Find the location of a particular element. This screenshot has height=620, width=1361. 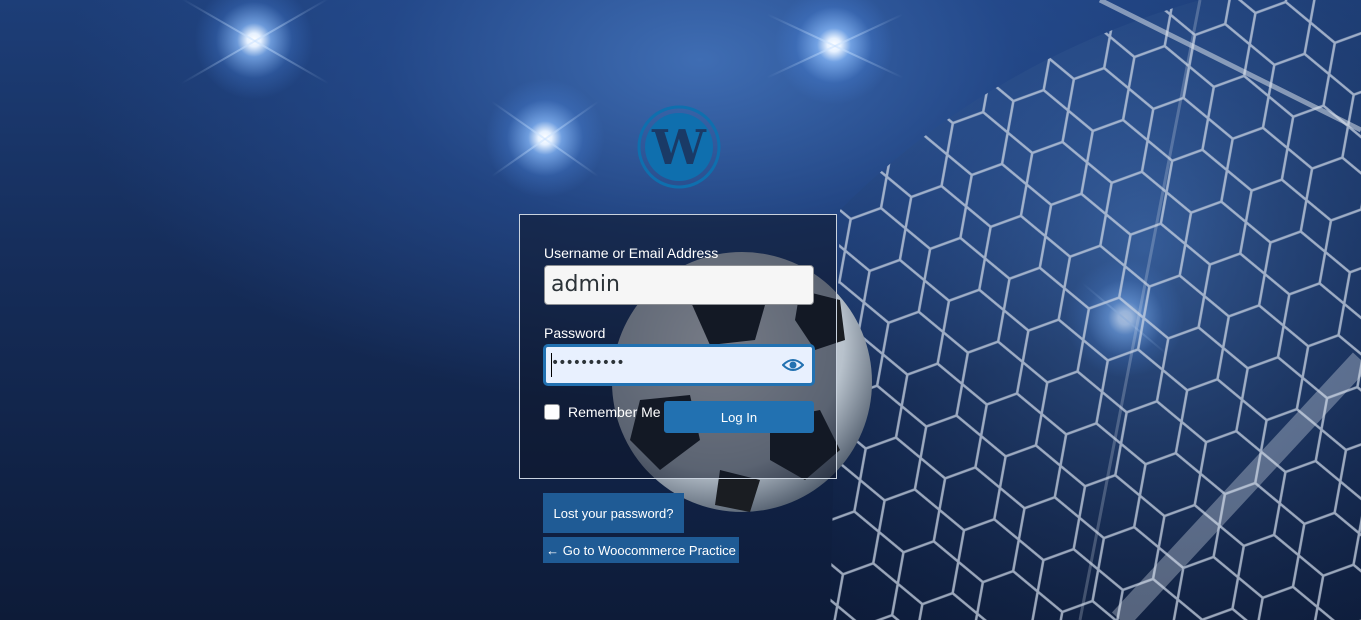

lost-password-link: Lost your password? is located at coordinates (613, 513).